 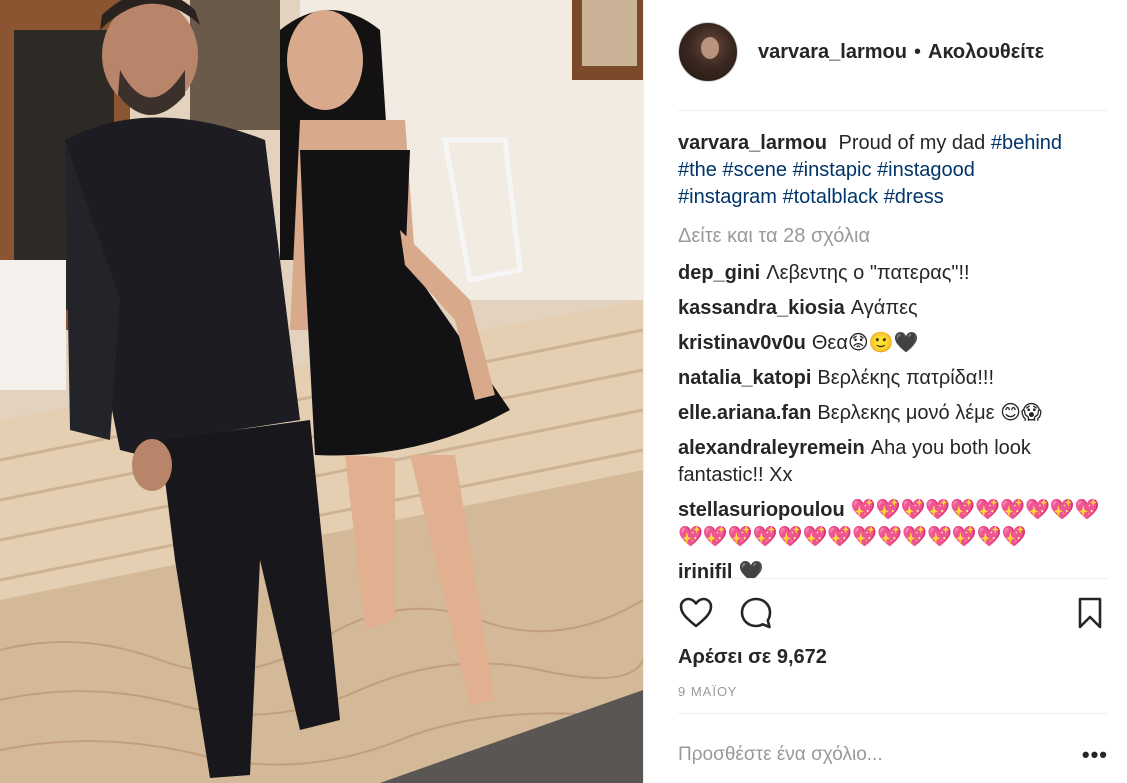 What do you see at coordinates (761, 308) in the screenshot?
I see `comment-username: kassandra_kiosia` at bounding box center [761, 308].